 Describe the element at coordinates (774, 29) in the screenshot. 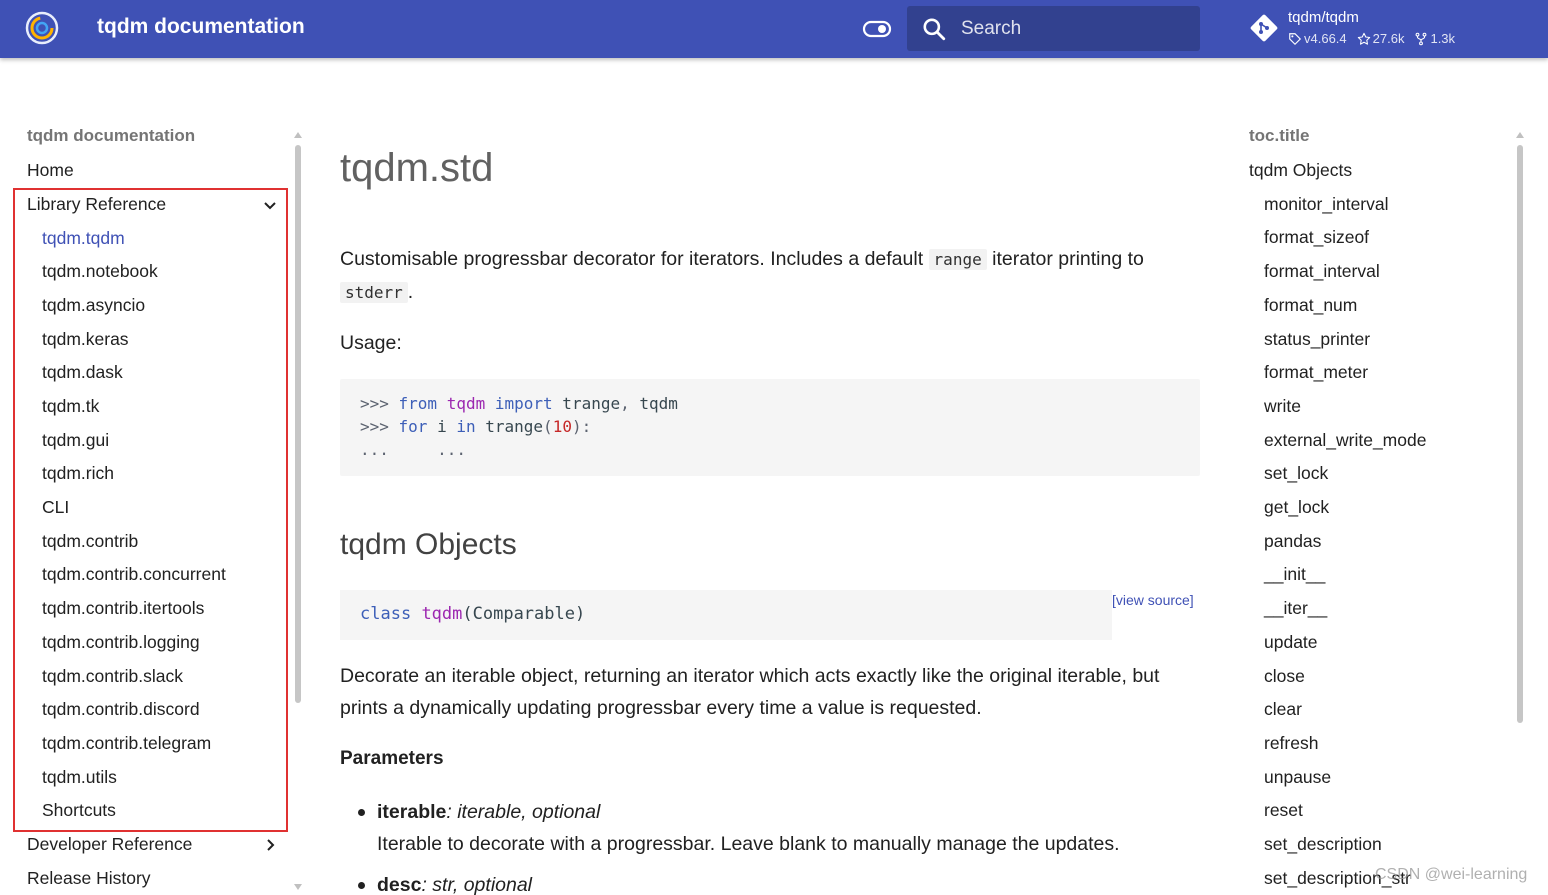

I see `top-app-bar: tqdm documentation tqdm/tqdm v4.66.4` at that location.